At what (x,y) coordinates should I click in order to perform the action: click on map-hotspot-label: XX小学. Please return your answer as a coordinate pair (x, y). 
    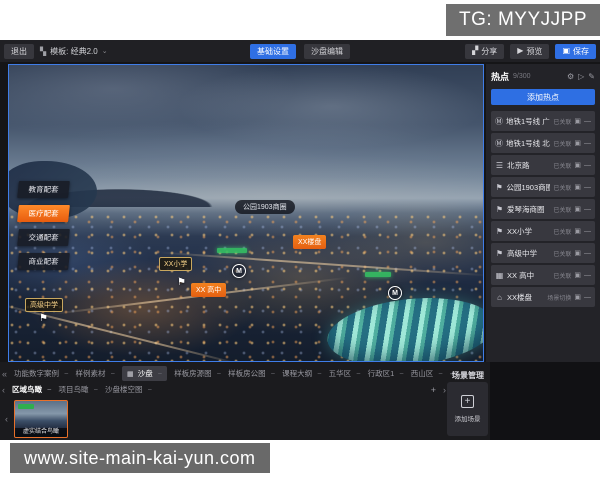
    Looking at the image, I should click on (176, 264).